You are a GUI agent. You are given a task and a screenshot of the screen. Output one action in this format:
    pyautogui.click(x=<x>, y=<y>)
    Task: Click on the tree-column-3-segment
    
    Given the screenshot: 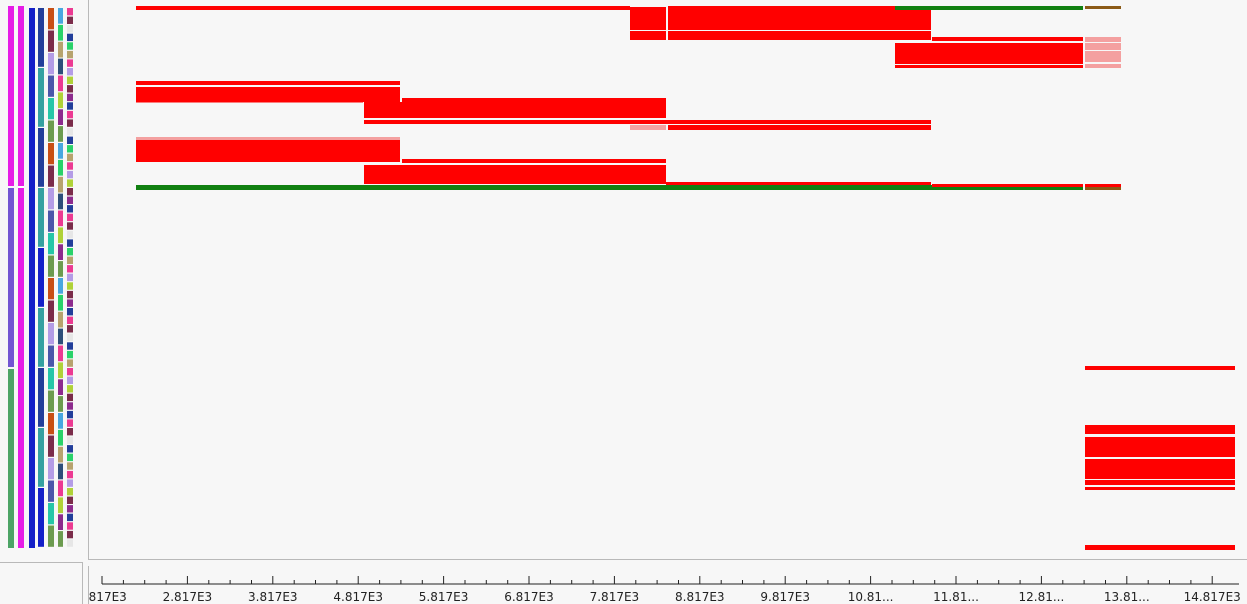 What is the action you would take?
    pyautogui.click(x=32, y=278)
    